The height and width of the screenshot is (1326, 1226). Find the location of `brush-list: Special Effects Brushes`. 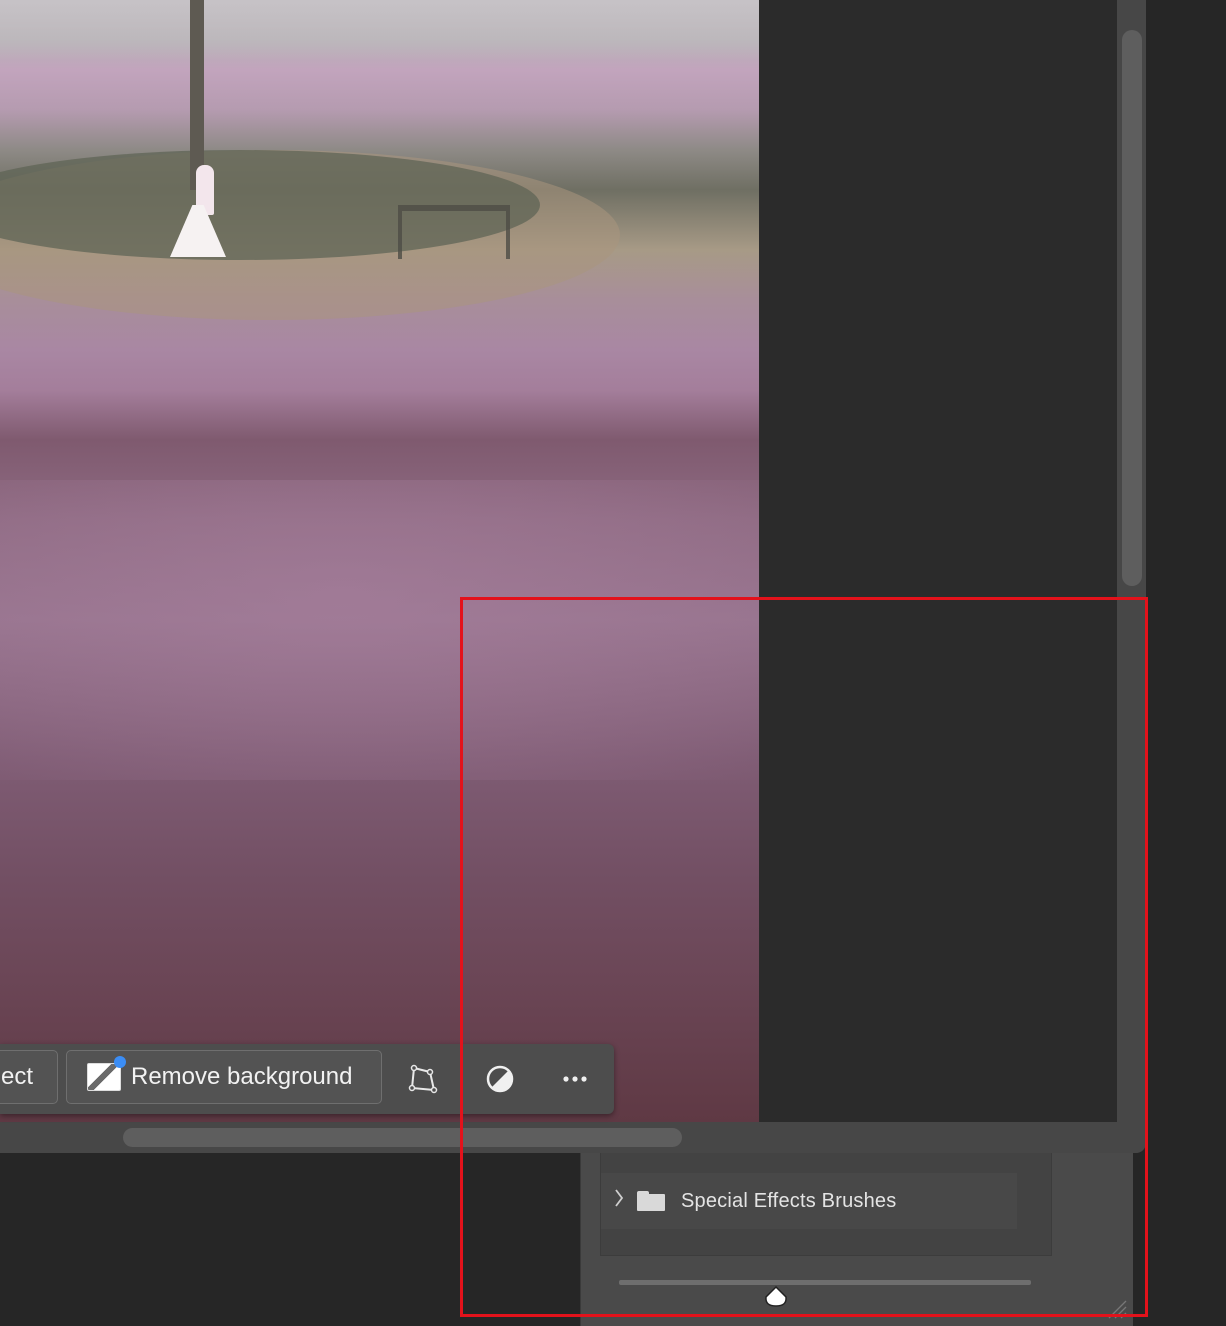

brush-list: Special Effects Brushes is located at coordinates (826, 1204).